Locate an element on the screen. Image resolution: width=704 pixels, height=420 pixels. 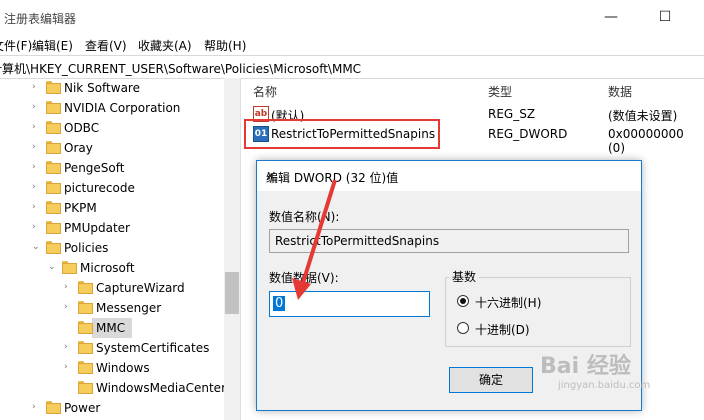
watermark-logo: Bai 经验 is located at coordinates (585, 366).